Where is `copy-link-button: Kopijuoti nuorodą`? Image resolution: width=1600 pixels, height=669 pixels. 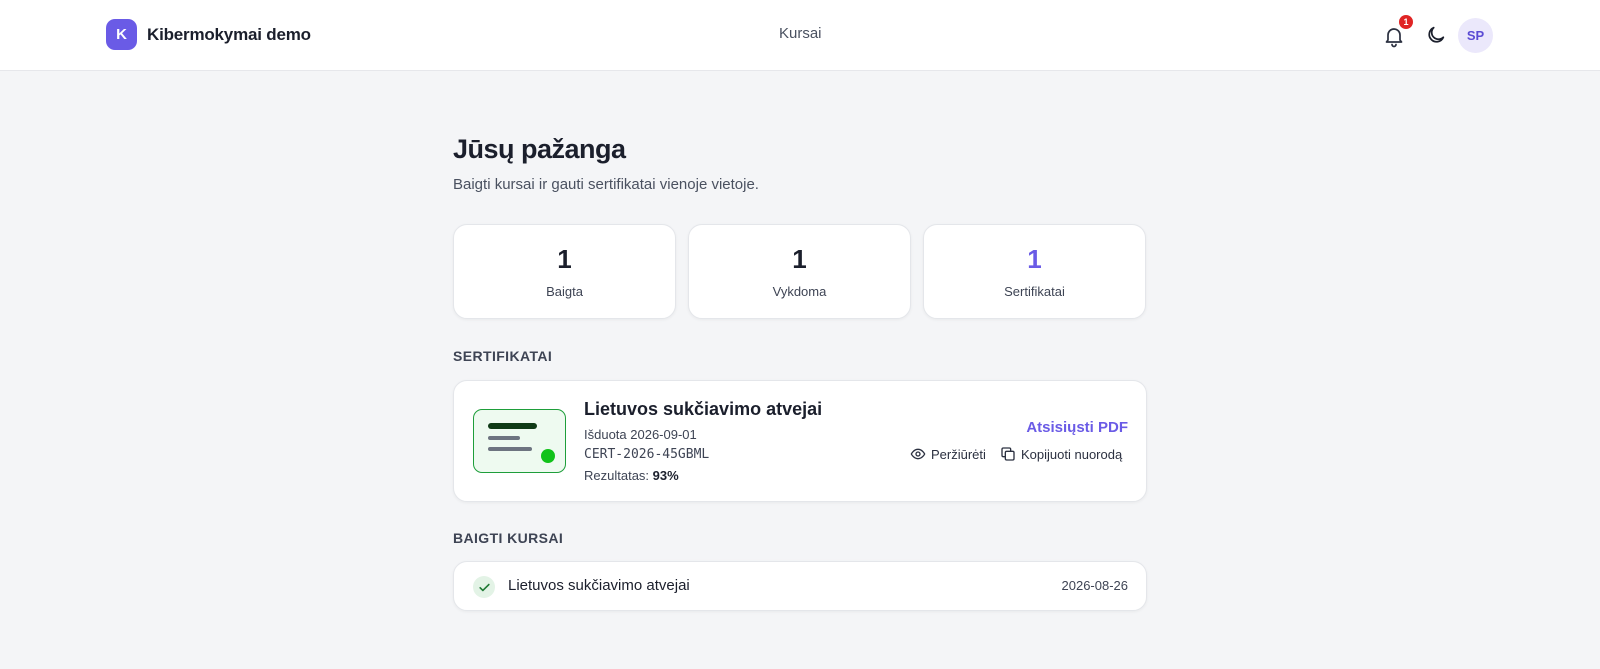
copy-link-button: Kopijuoti nuorodą is located at coordinates (1061, 454).